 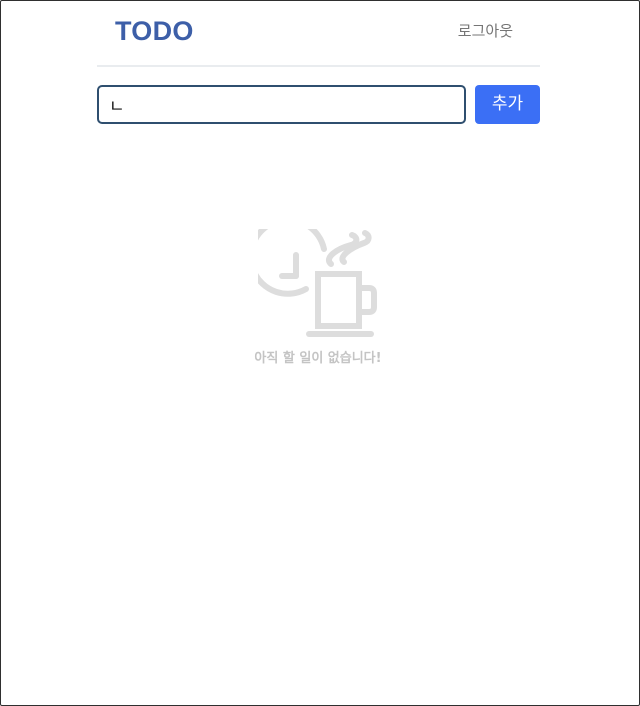 What do you see at coordinates (318, 358) in the screenshot?
I see `empty-message: 아직 할 일이 없습니다!` at bounding box center [318, 358].